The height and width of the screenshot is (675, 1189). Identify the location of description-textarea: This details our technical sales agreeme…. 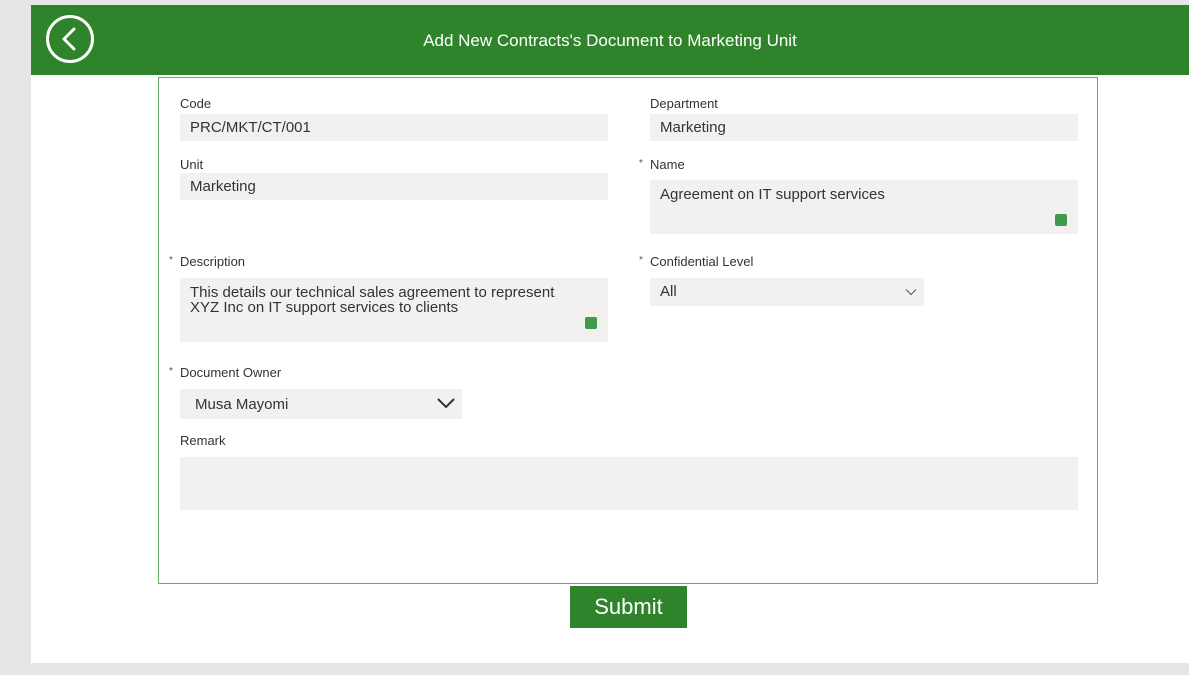
(394, 310).